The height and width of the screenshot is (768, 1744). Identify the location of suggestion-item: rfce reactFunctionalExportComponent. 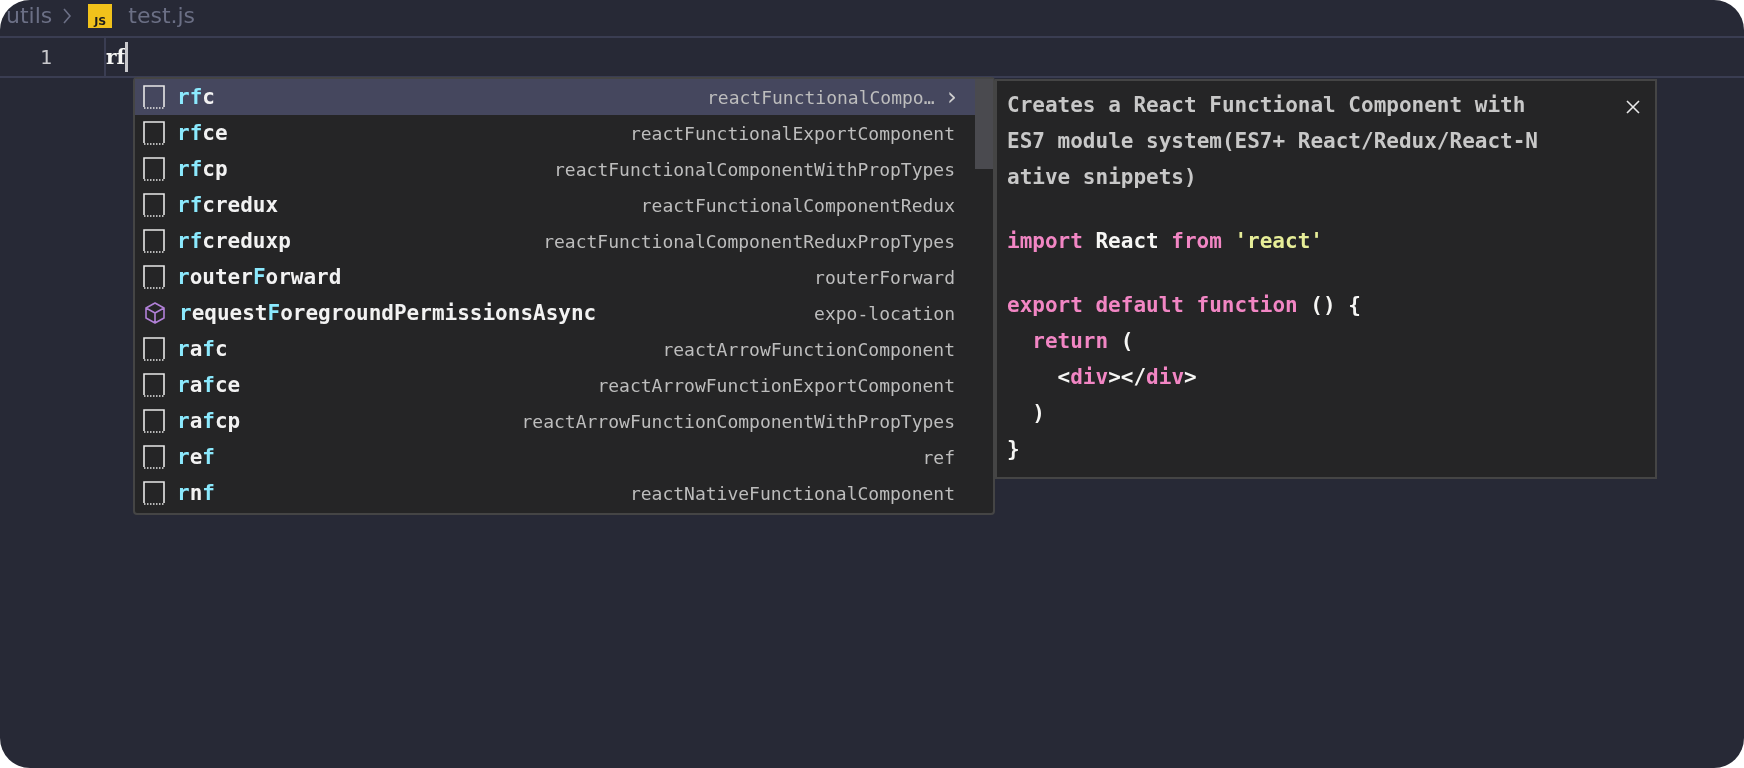
(555, 133).